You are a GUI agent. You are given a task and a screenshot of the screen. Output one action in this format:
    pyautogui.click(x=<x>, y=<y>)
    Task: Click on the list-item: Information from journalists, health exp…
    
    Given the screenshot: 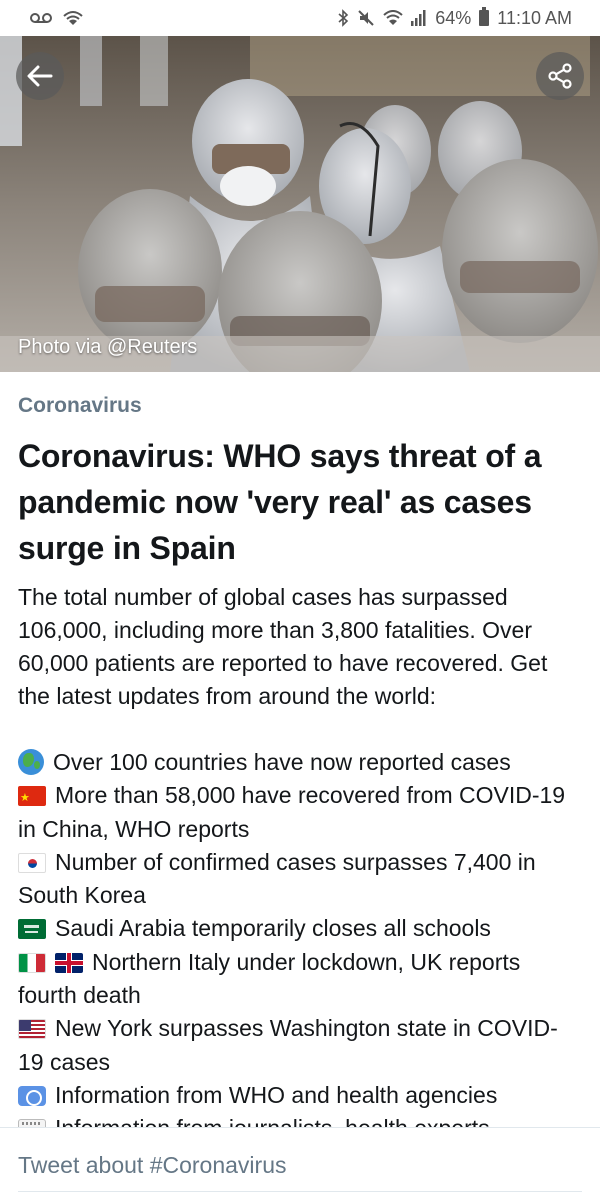 What is the action you would take?
    pyautogui.click(x=300, y=1119)
    